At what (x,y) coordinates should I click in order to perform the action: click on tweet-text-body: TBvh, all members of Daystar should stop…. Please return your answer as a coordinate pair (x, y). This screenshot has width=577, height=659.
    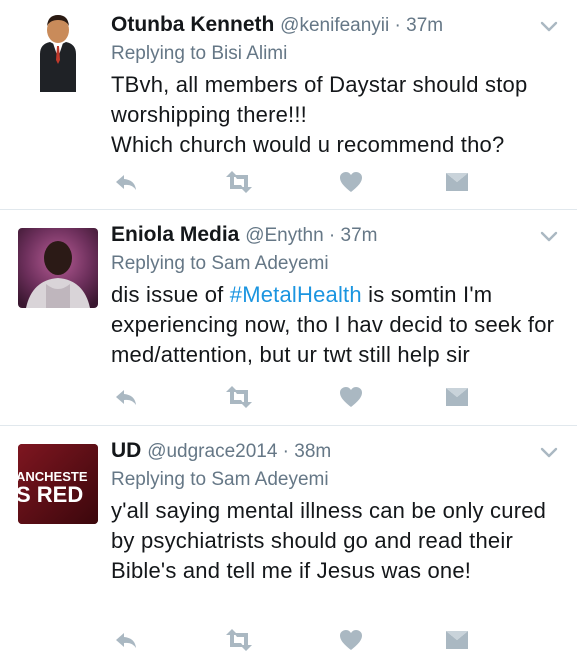
    Looking at the image, I should click on (319, 114).